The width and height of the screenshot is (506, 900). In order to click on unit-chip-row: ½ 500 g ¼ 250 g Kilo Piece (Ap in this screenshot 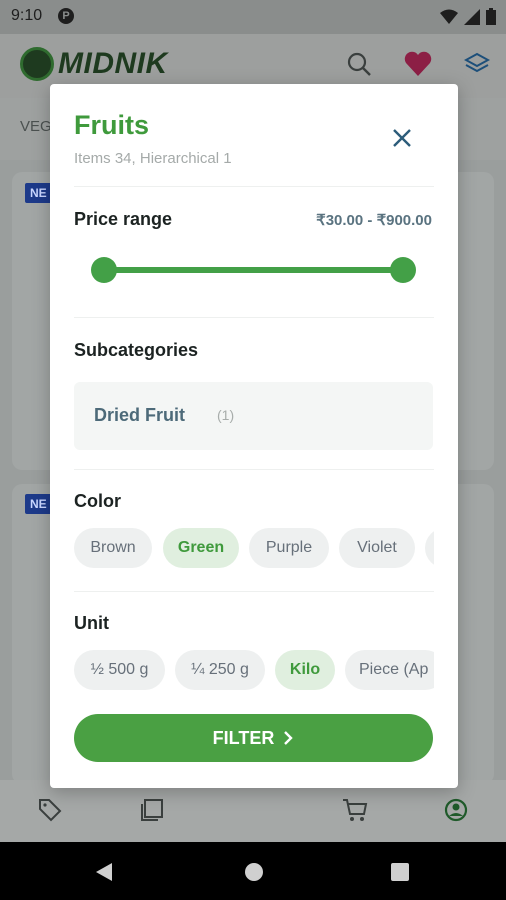, I will do `click(254, 670)`.